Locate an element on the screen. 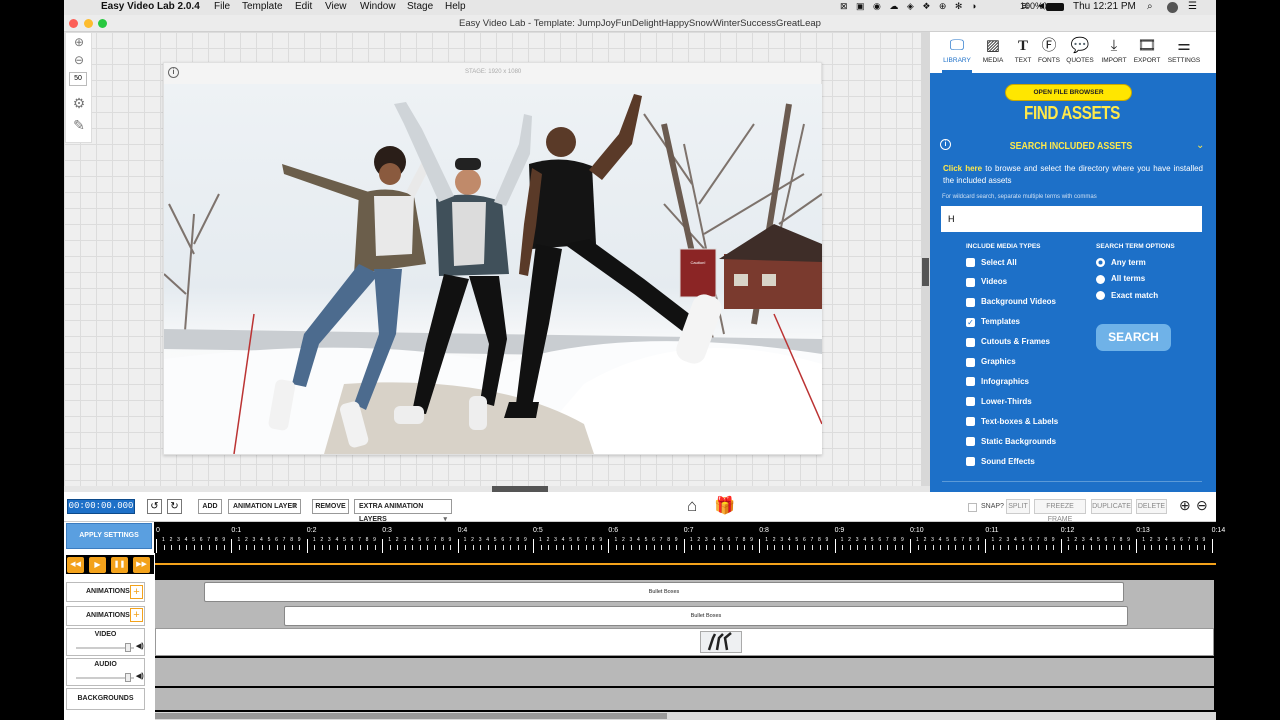 The image size is (1280, 720). menu-file: File is located at coordinates (222, 6).